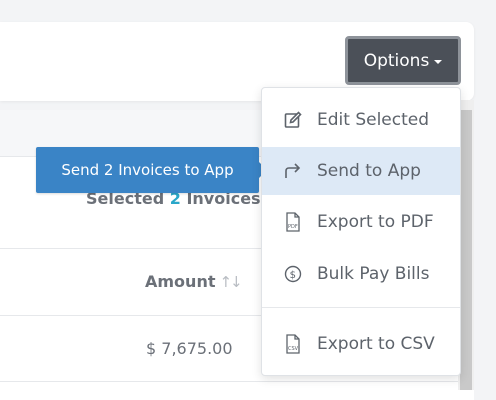  I want to click on pdf-file-icon: PDF, so click(293, 222).